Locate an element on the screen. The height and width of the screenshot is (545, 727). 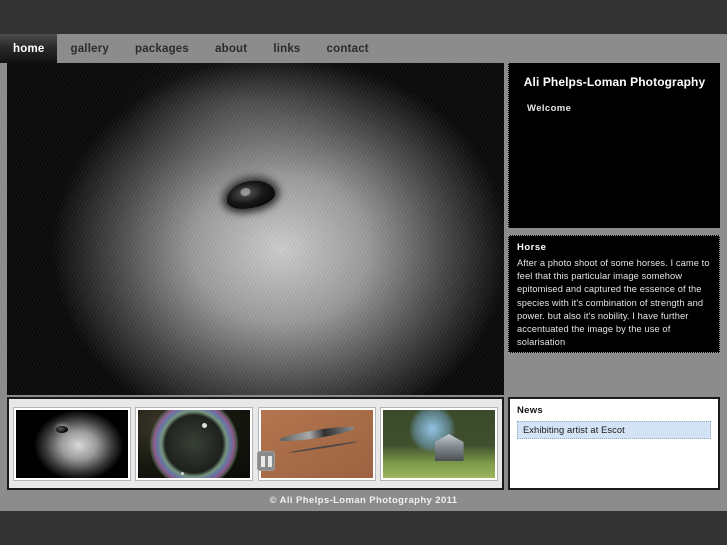
thumbnail-church-image is located at coordinates (438, 443).